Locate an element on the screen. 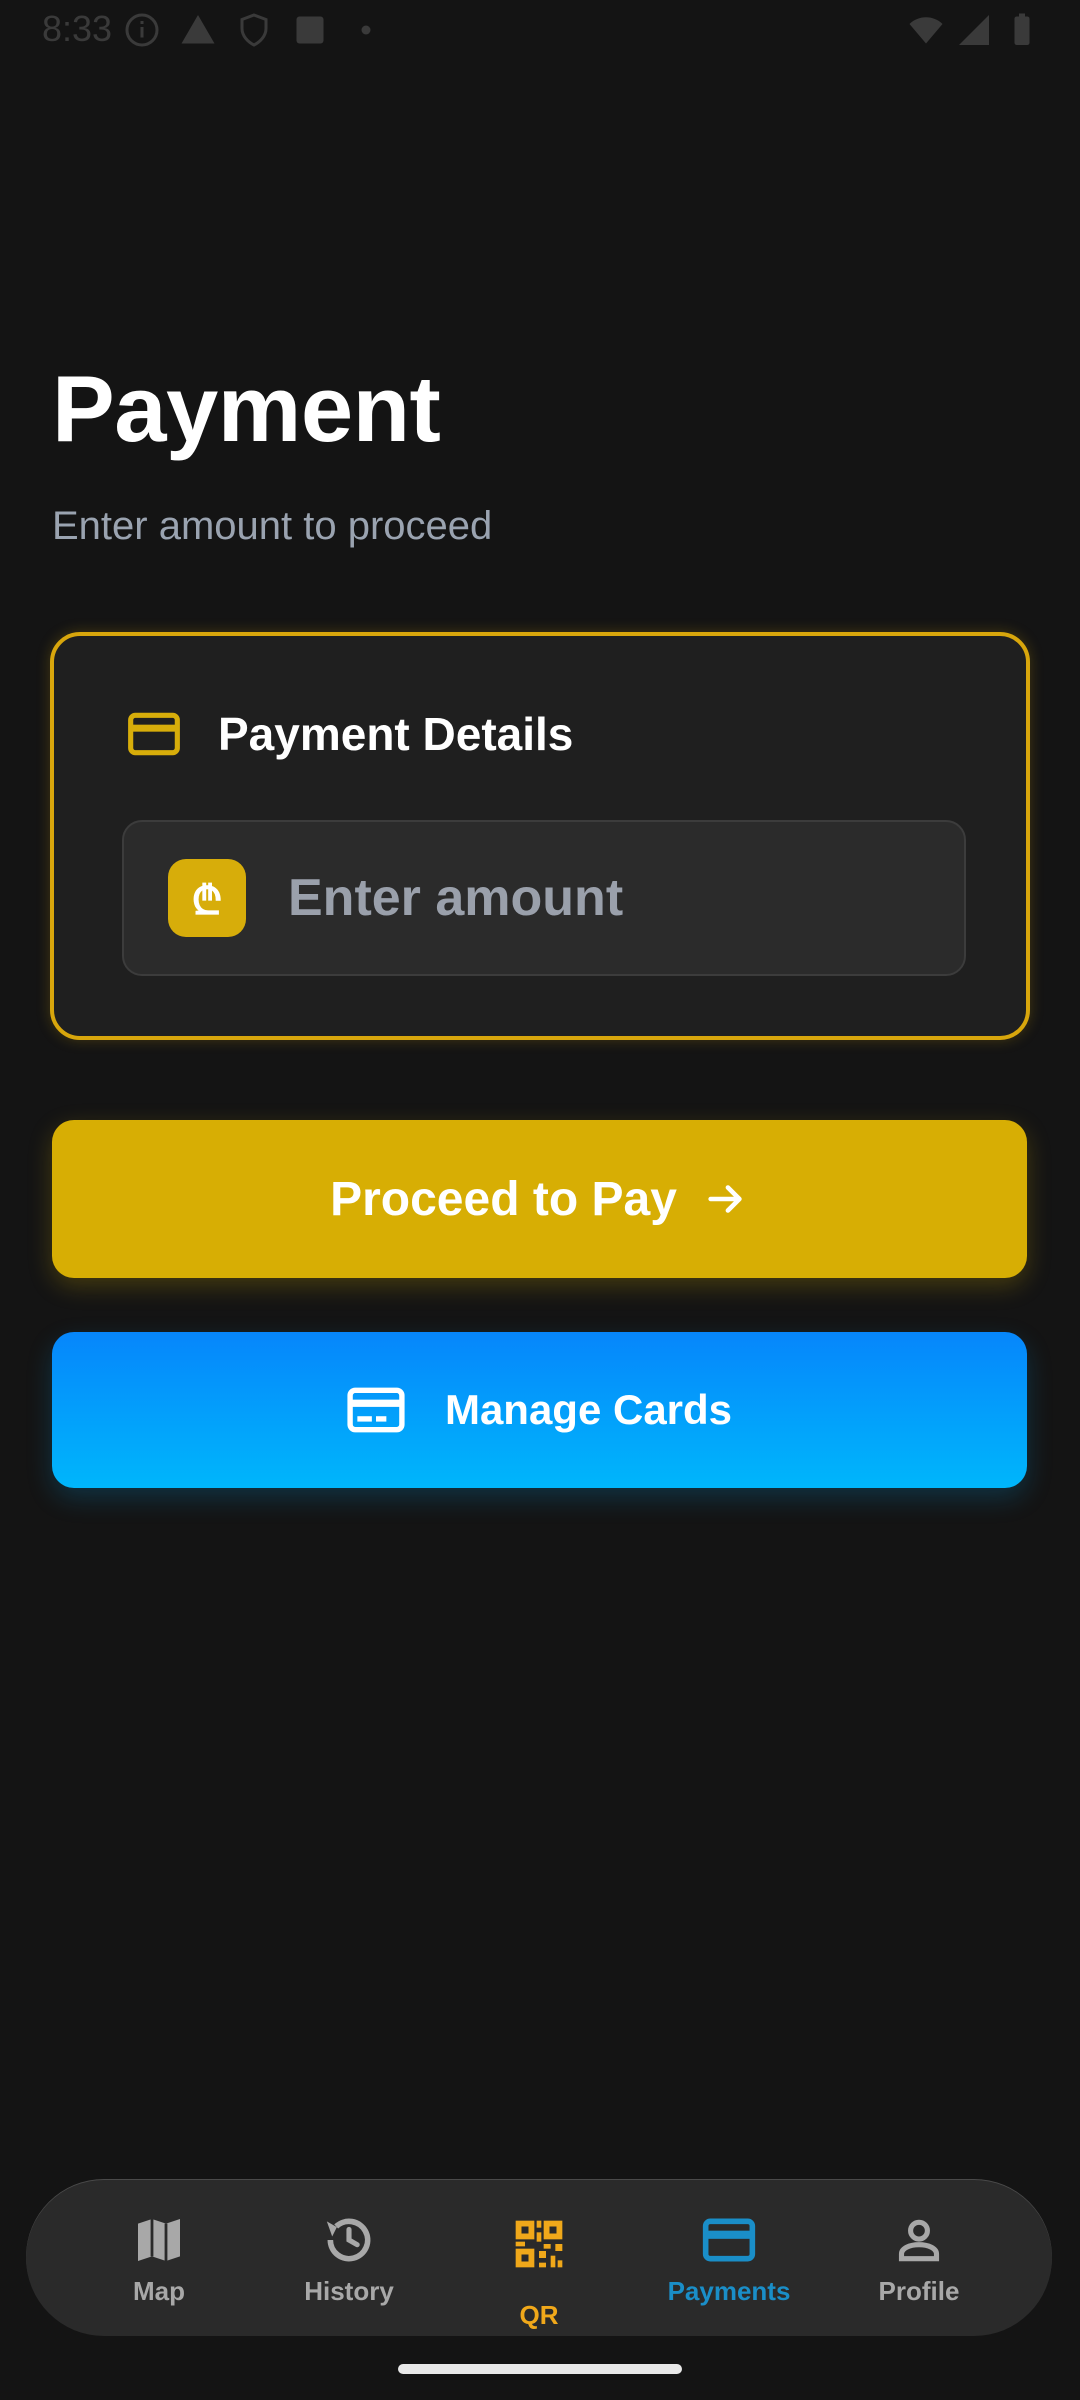  system-icons is located at coordinates (974, 32).